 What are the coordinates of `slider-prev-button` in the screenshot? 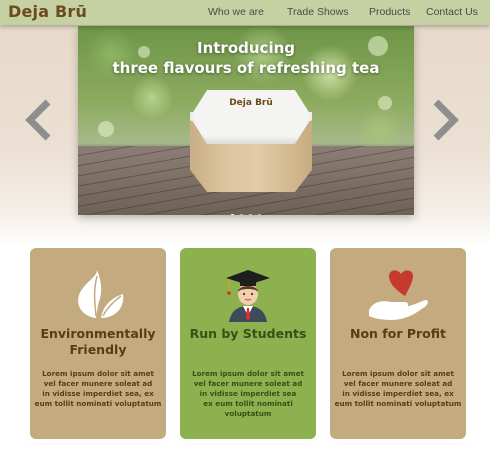 It's located at (39, 120).